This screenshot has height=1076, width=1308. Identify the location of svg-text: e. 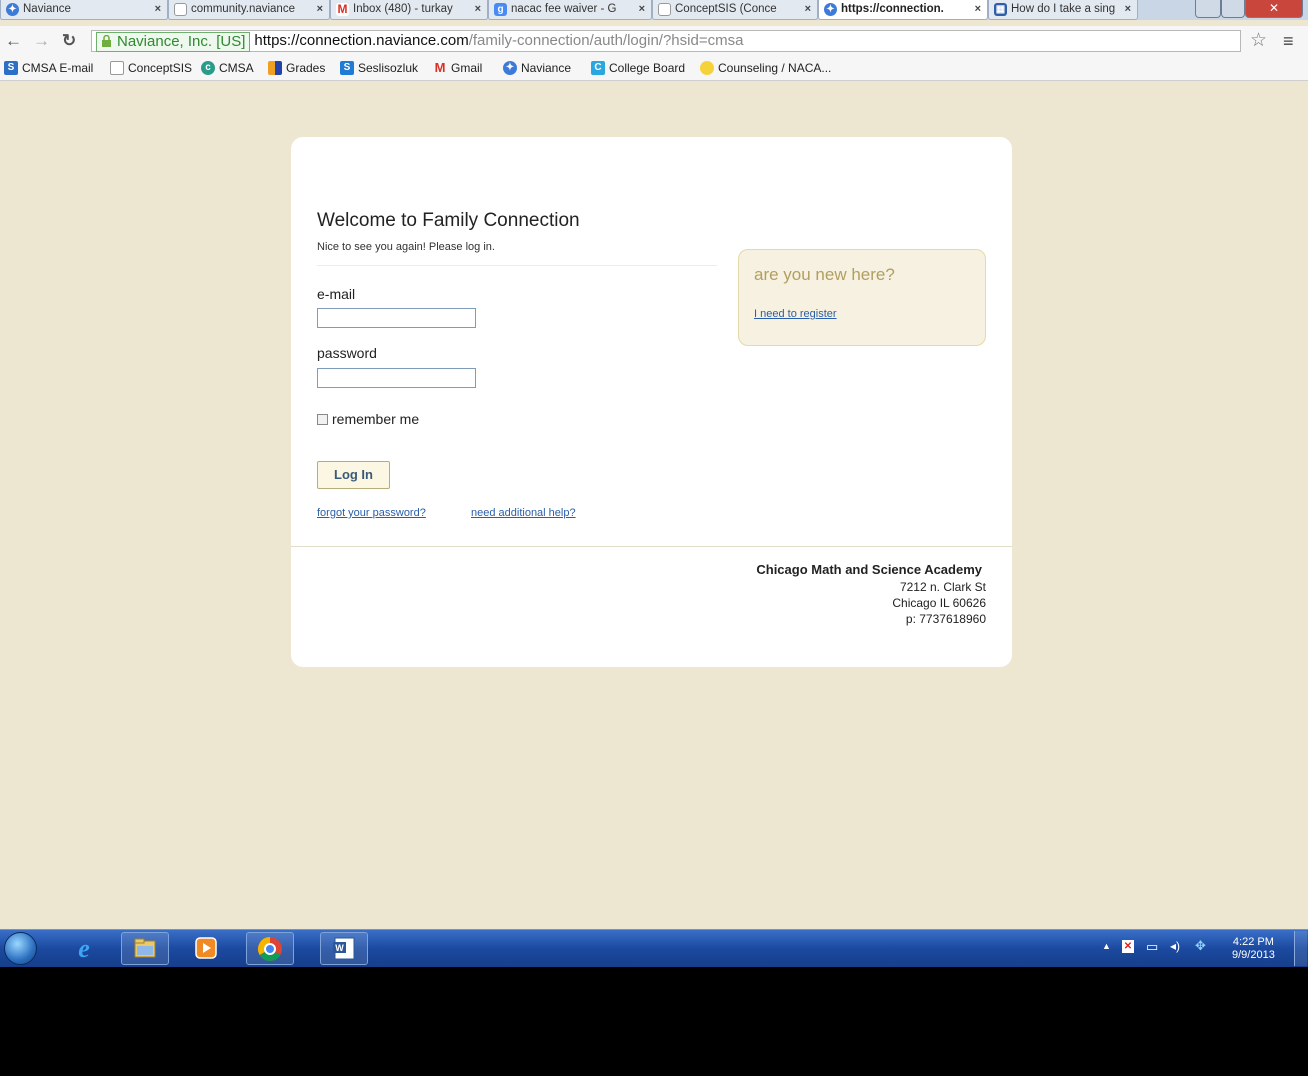
(84, 948).